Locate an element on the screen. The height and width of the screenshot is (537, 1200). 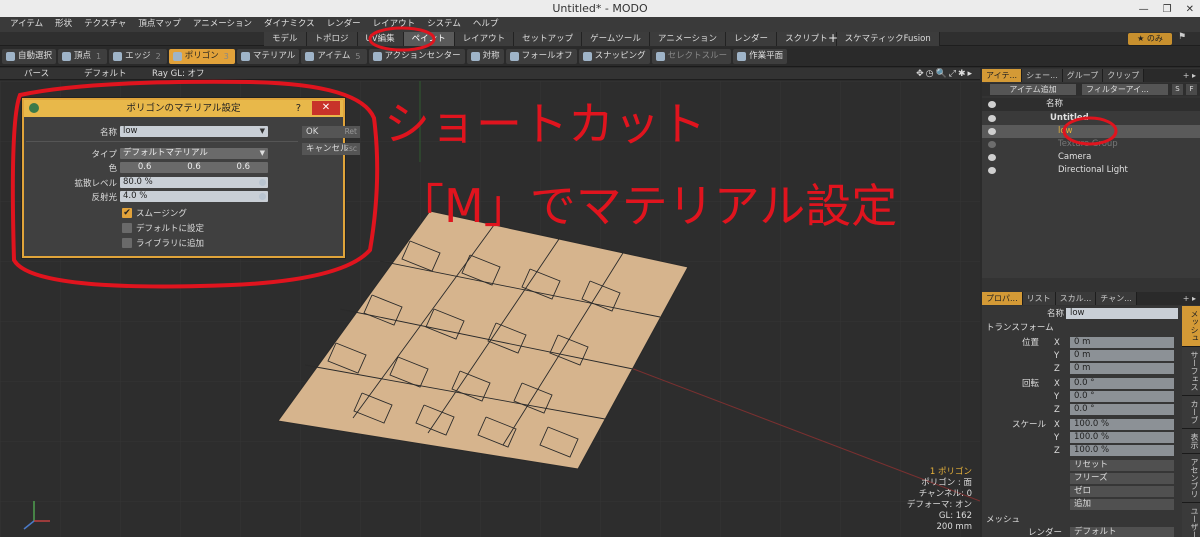
close-window-button: ✕ is located at coordinates (1190, 9).